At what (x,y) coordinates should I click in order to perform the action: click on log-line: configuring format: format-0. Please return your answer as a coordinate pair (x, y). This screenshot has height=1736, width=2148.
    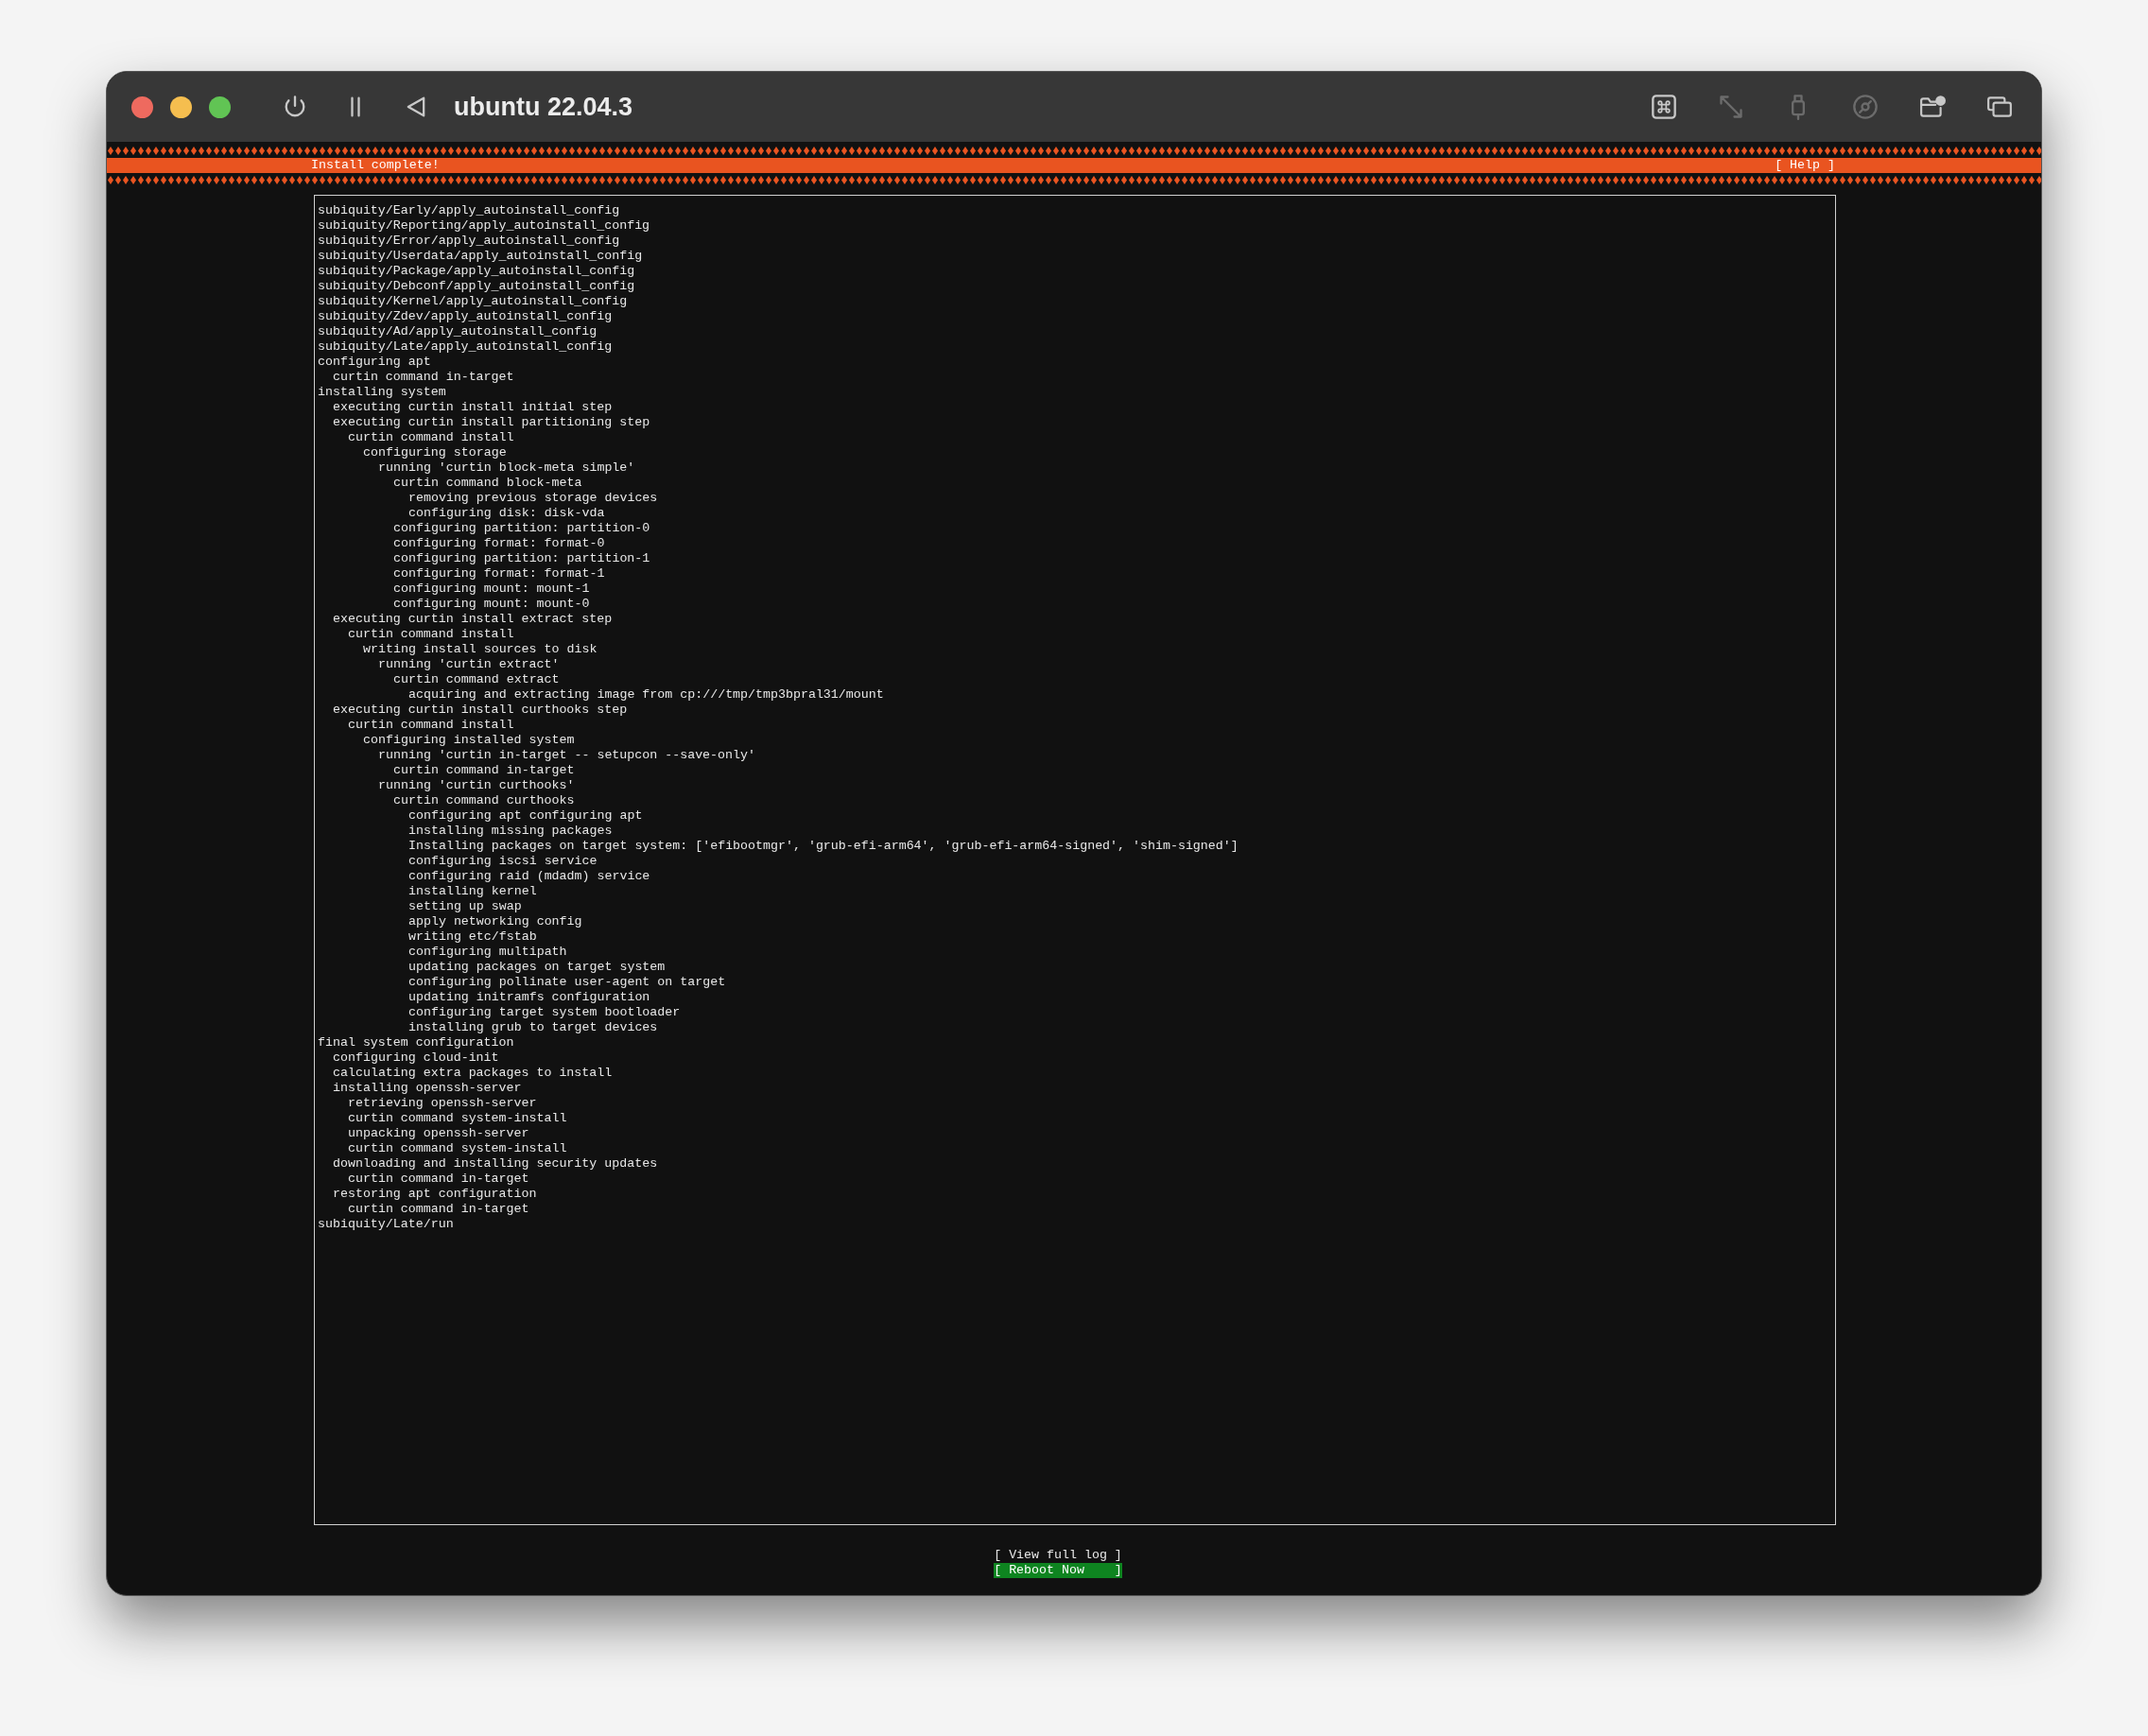
    Looking at the image, I should click on (499, 543).